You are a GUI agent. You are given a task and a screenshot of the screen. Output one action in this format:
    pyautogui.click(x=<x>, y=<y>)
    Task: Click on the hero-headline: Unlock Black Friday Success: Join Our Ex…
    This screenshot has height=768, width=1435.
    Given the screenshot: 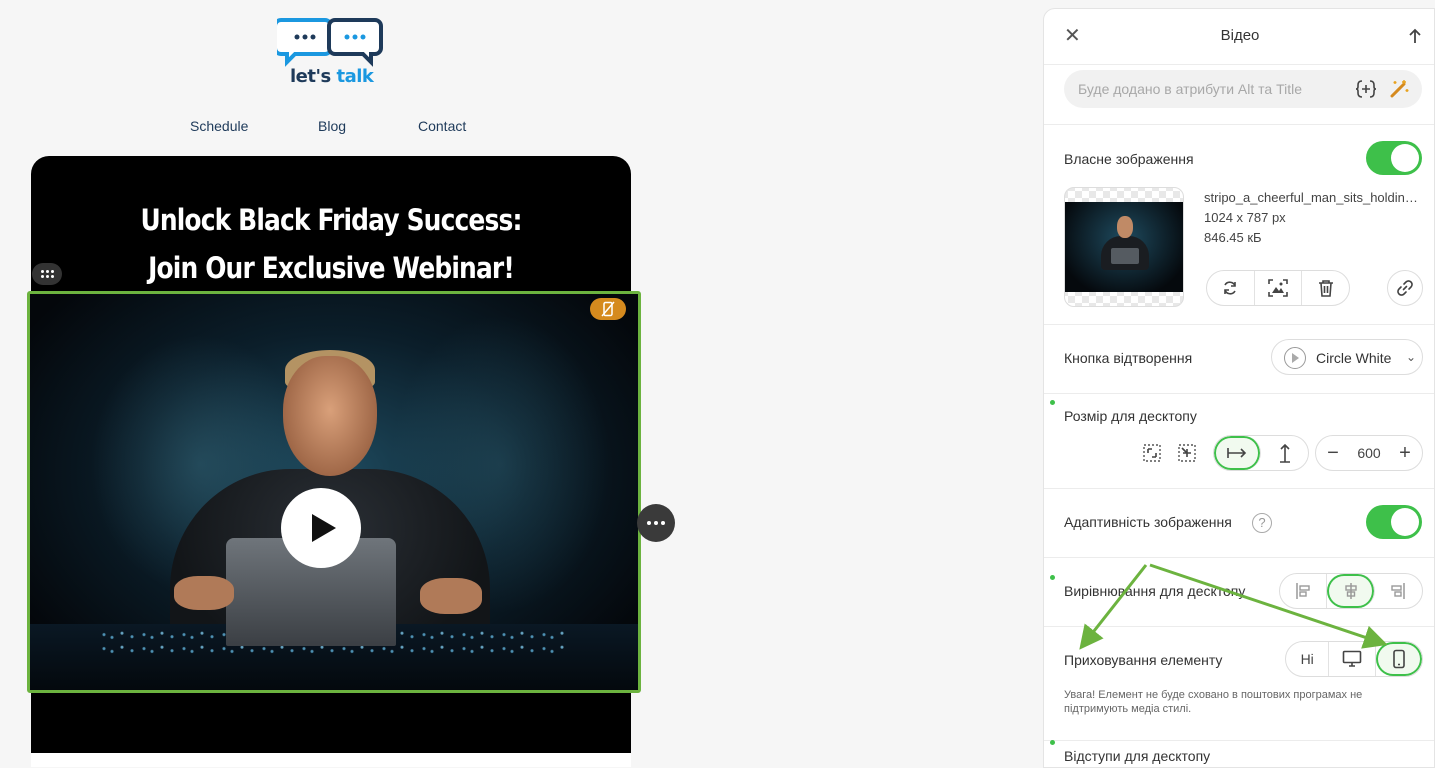 What is the action you would take?
    pyautogui.click(x=331, y=244)
    